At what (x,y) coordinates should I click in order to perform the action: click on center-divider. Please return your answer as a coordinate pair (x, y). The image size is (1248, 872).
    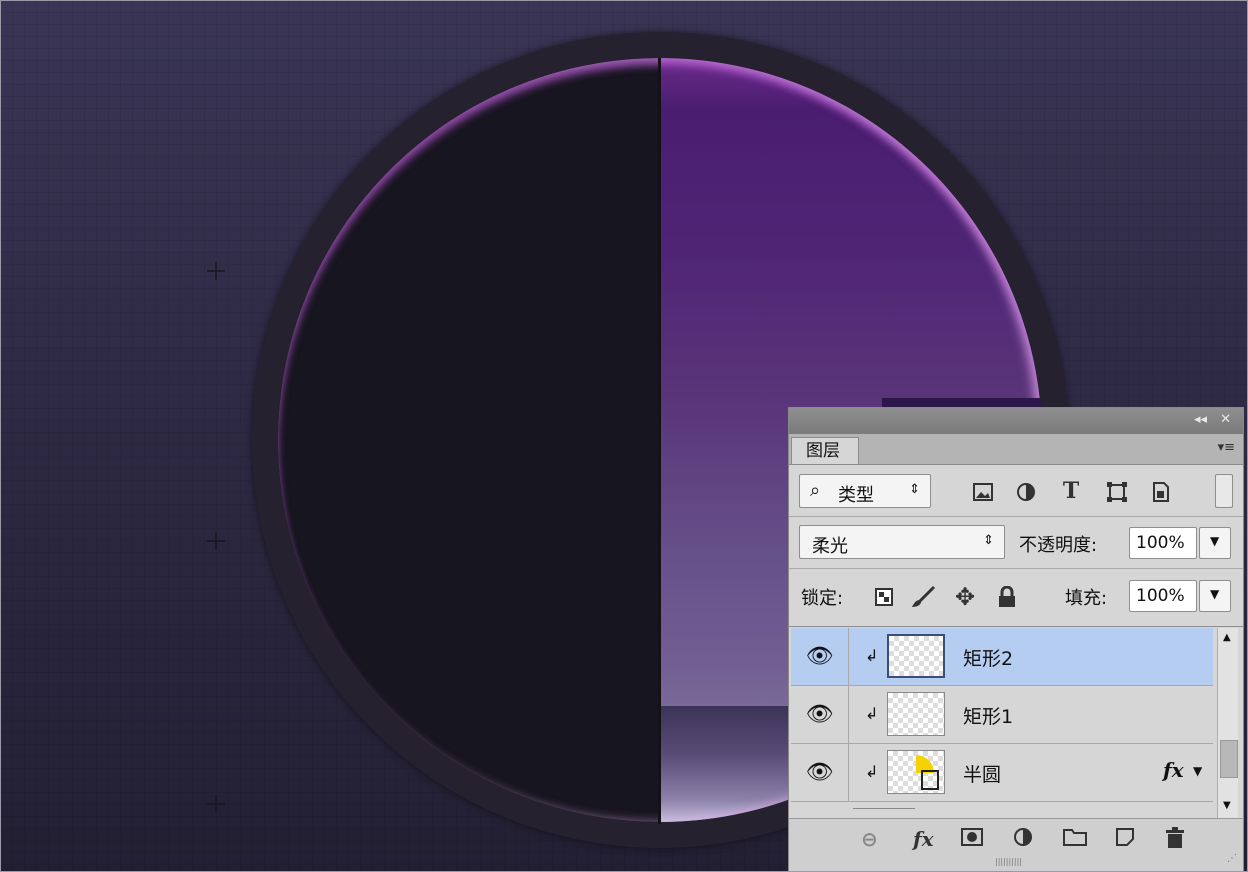
    Looking at the image, I should click on (659, 441).